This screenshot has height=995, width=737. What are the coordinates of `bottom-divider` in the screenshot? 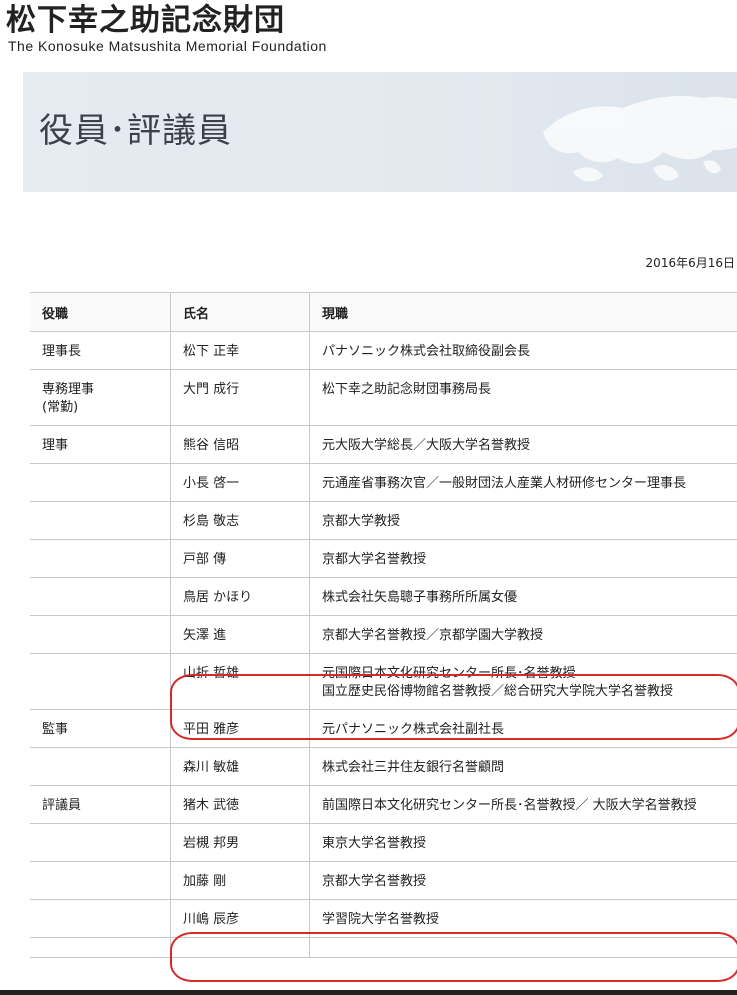 It's located at (368, 992).